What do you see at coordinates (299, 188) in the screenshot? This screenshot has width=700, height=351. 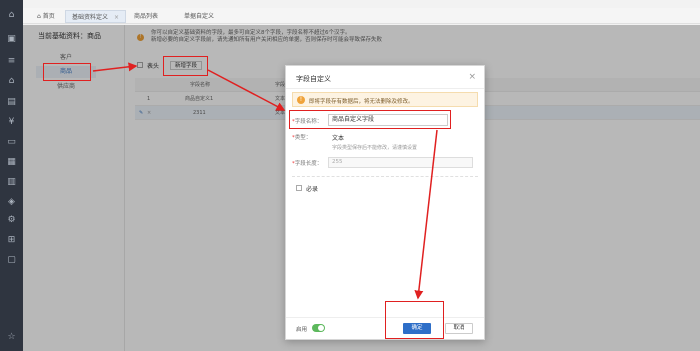 I see `required-checkbox` at bounding box center [299, 188].